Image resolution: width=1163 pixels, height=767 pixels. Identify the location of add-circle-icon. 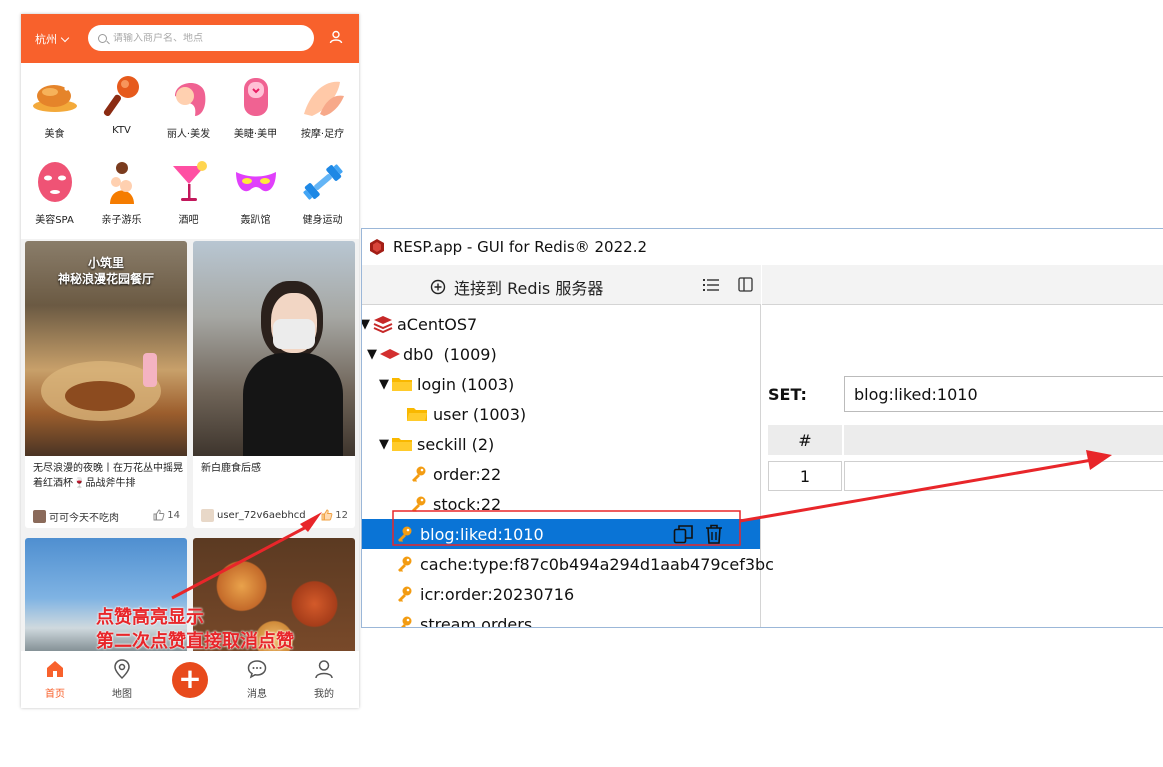
(438, 287).